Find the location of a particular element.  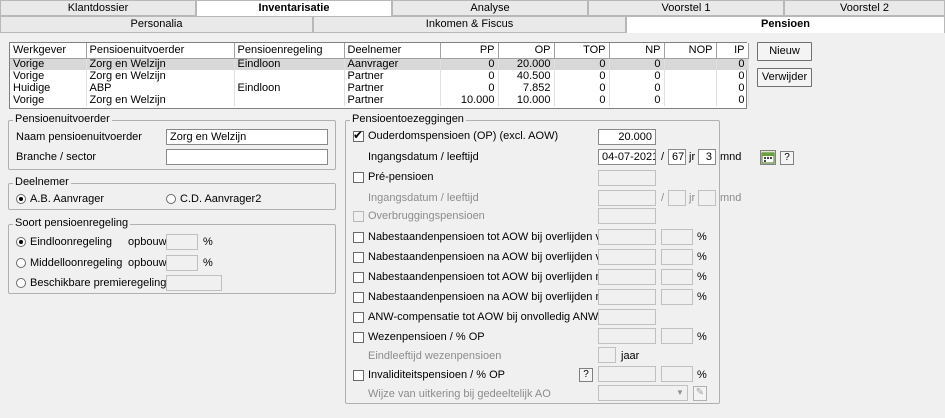

nab2-pct-label: % is located at coordinates (702, 257).